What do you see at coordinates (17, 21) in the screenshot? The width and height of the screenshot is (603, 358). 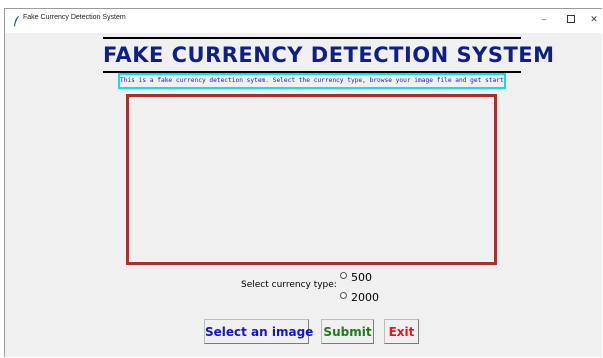 I see `feather-icon` at bounding box center [17, 21].